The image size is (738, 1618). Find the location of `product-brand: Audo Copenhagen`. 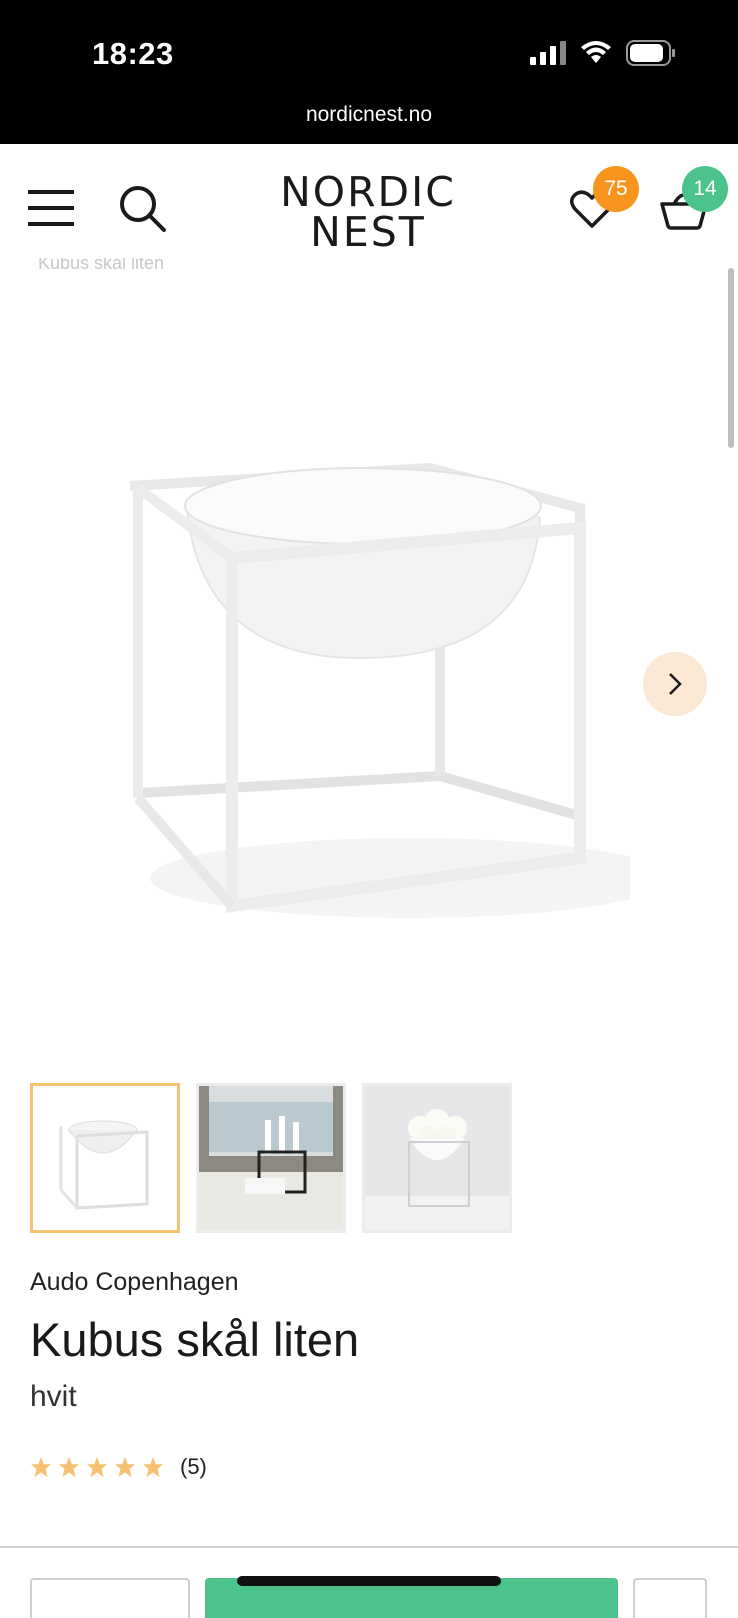

product-brand: Audo Copenhagen is located at coordinates (134, 1282).